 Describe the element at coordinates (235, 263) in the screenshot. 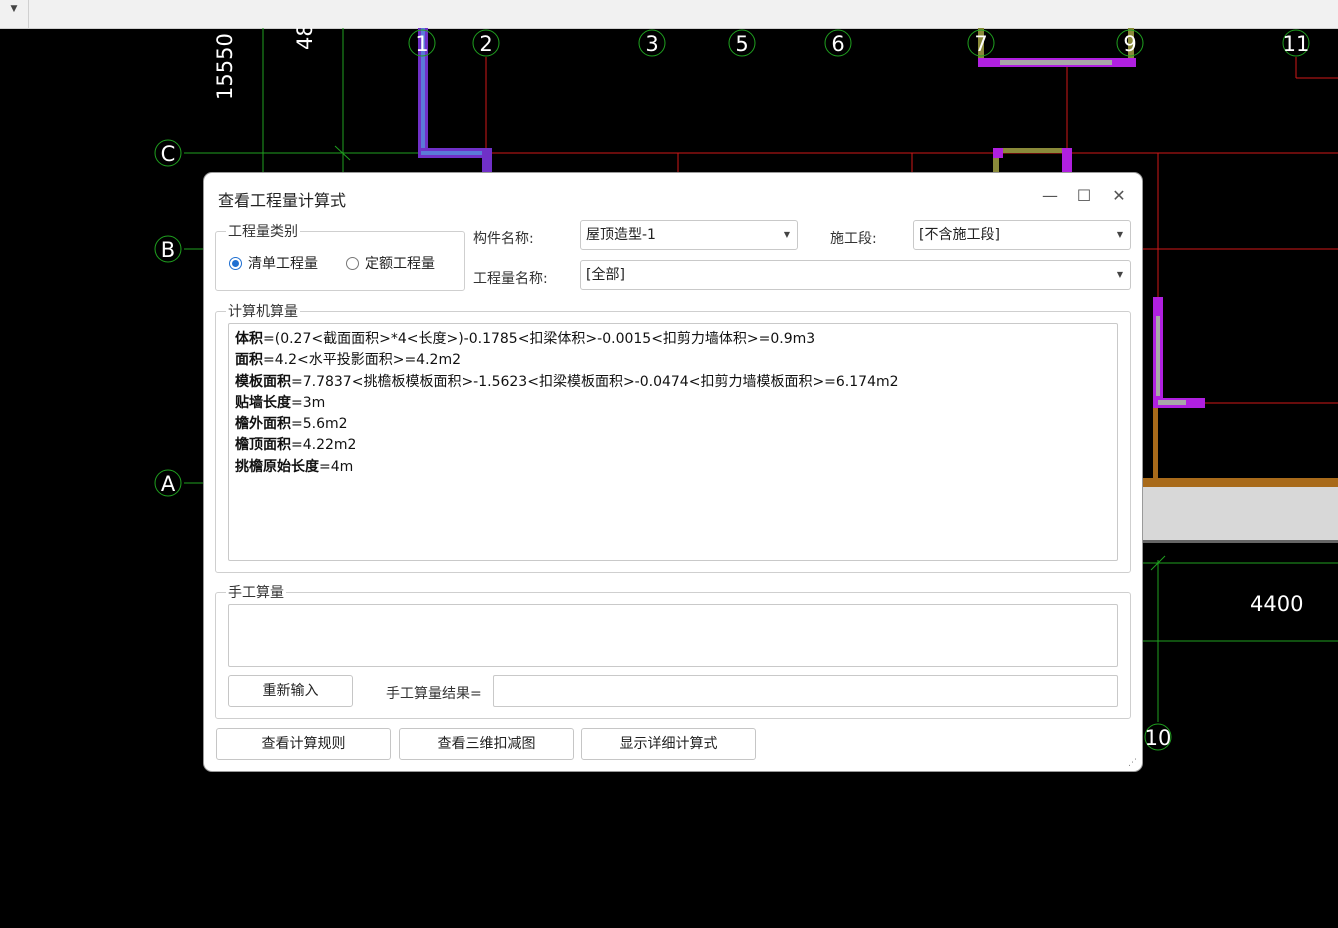

I see `radio-selected-icon` at that location.